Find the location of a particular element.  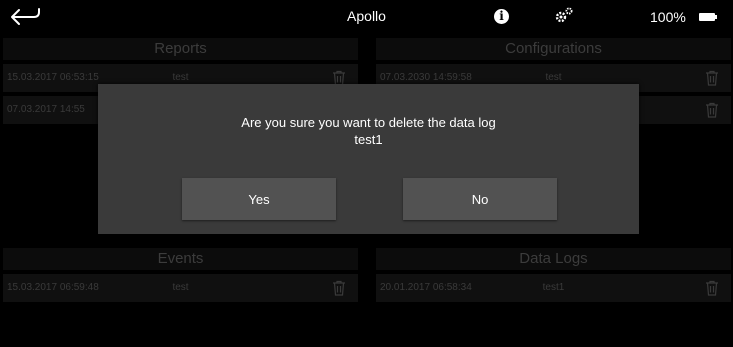

no-button: No is located at coordinates (480, 199).